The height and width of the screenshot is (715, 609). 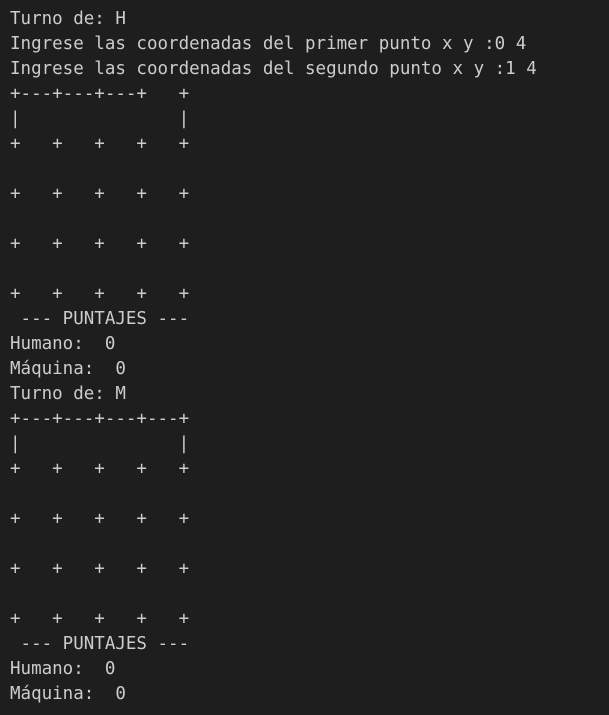 What do you see at coordinates (100, 419) in the screenshot?
I see `board-row: +---+---+---+---+` at bounding box center [100, 419].